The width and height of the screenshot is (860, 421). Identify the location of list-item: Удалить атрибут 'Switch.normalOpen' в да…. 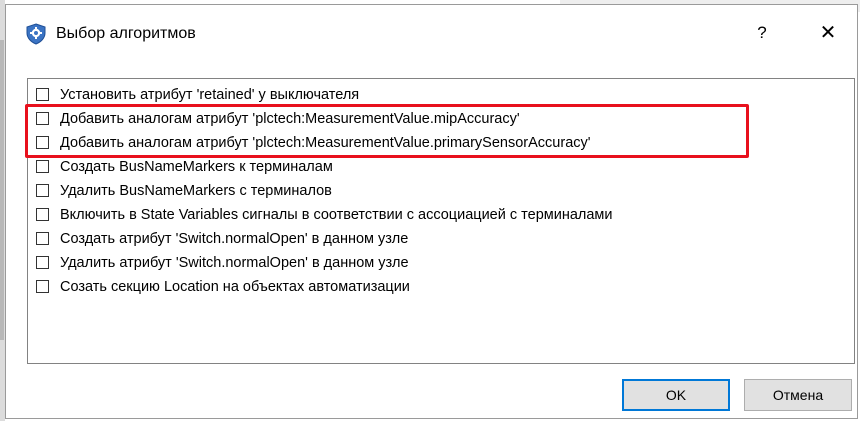
(441, 264).